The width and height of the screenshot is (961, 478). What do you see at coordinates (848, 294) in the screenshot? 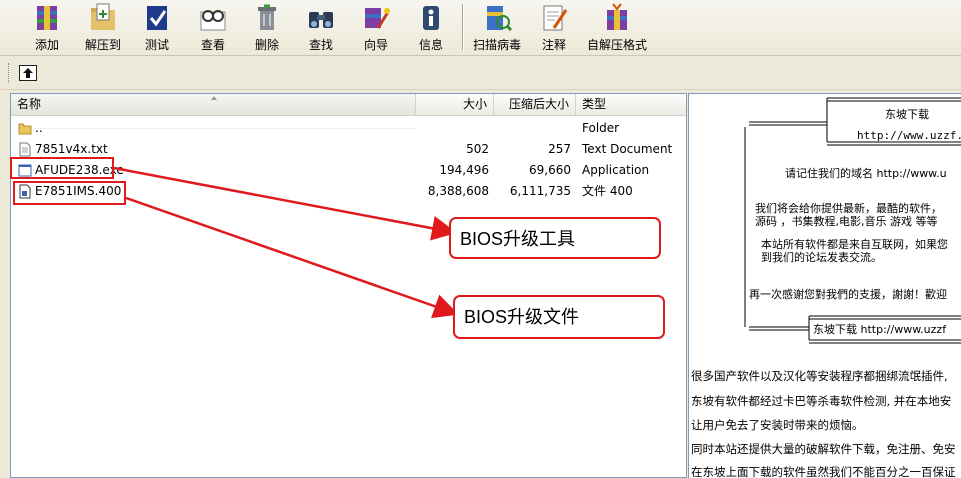
I see `comment-line: 再一次感谢您對我們的支援，謝謝！歡迎` at bounding box center [848, 294].